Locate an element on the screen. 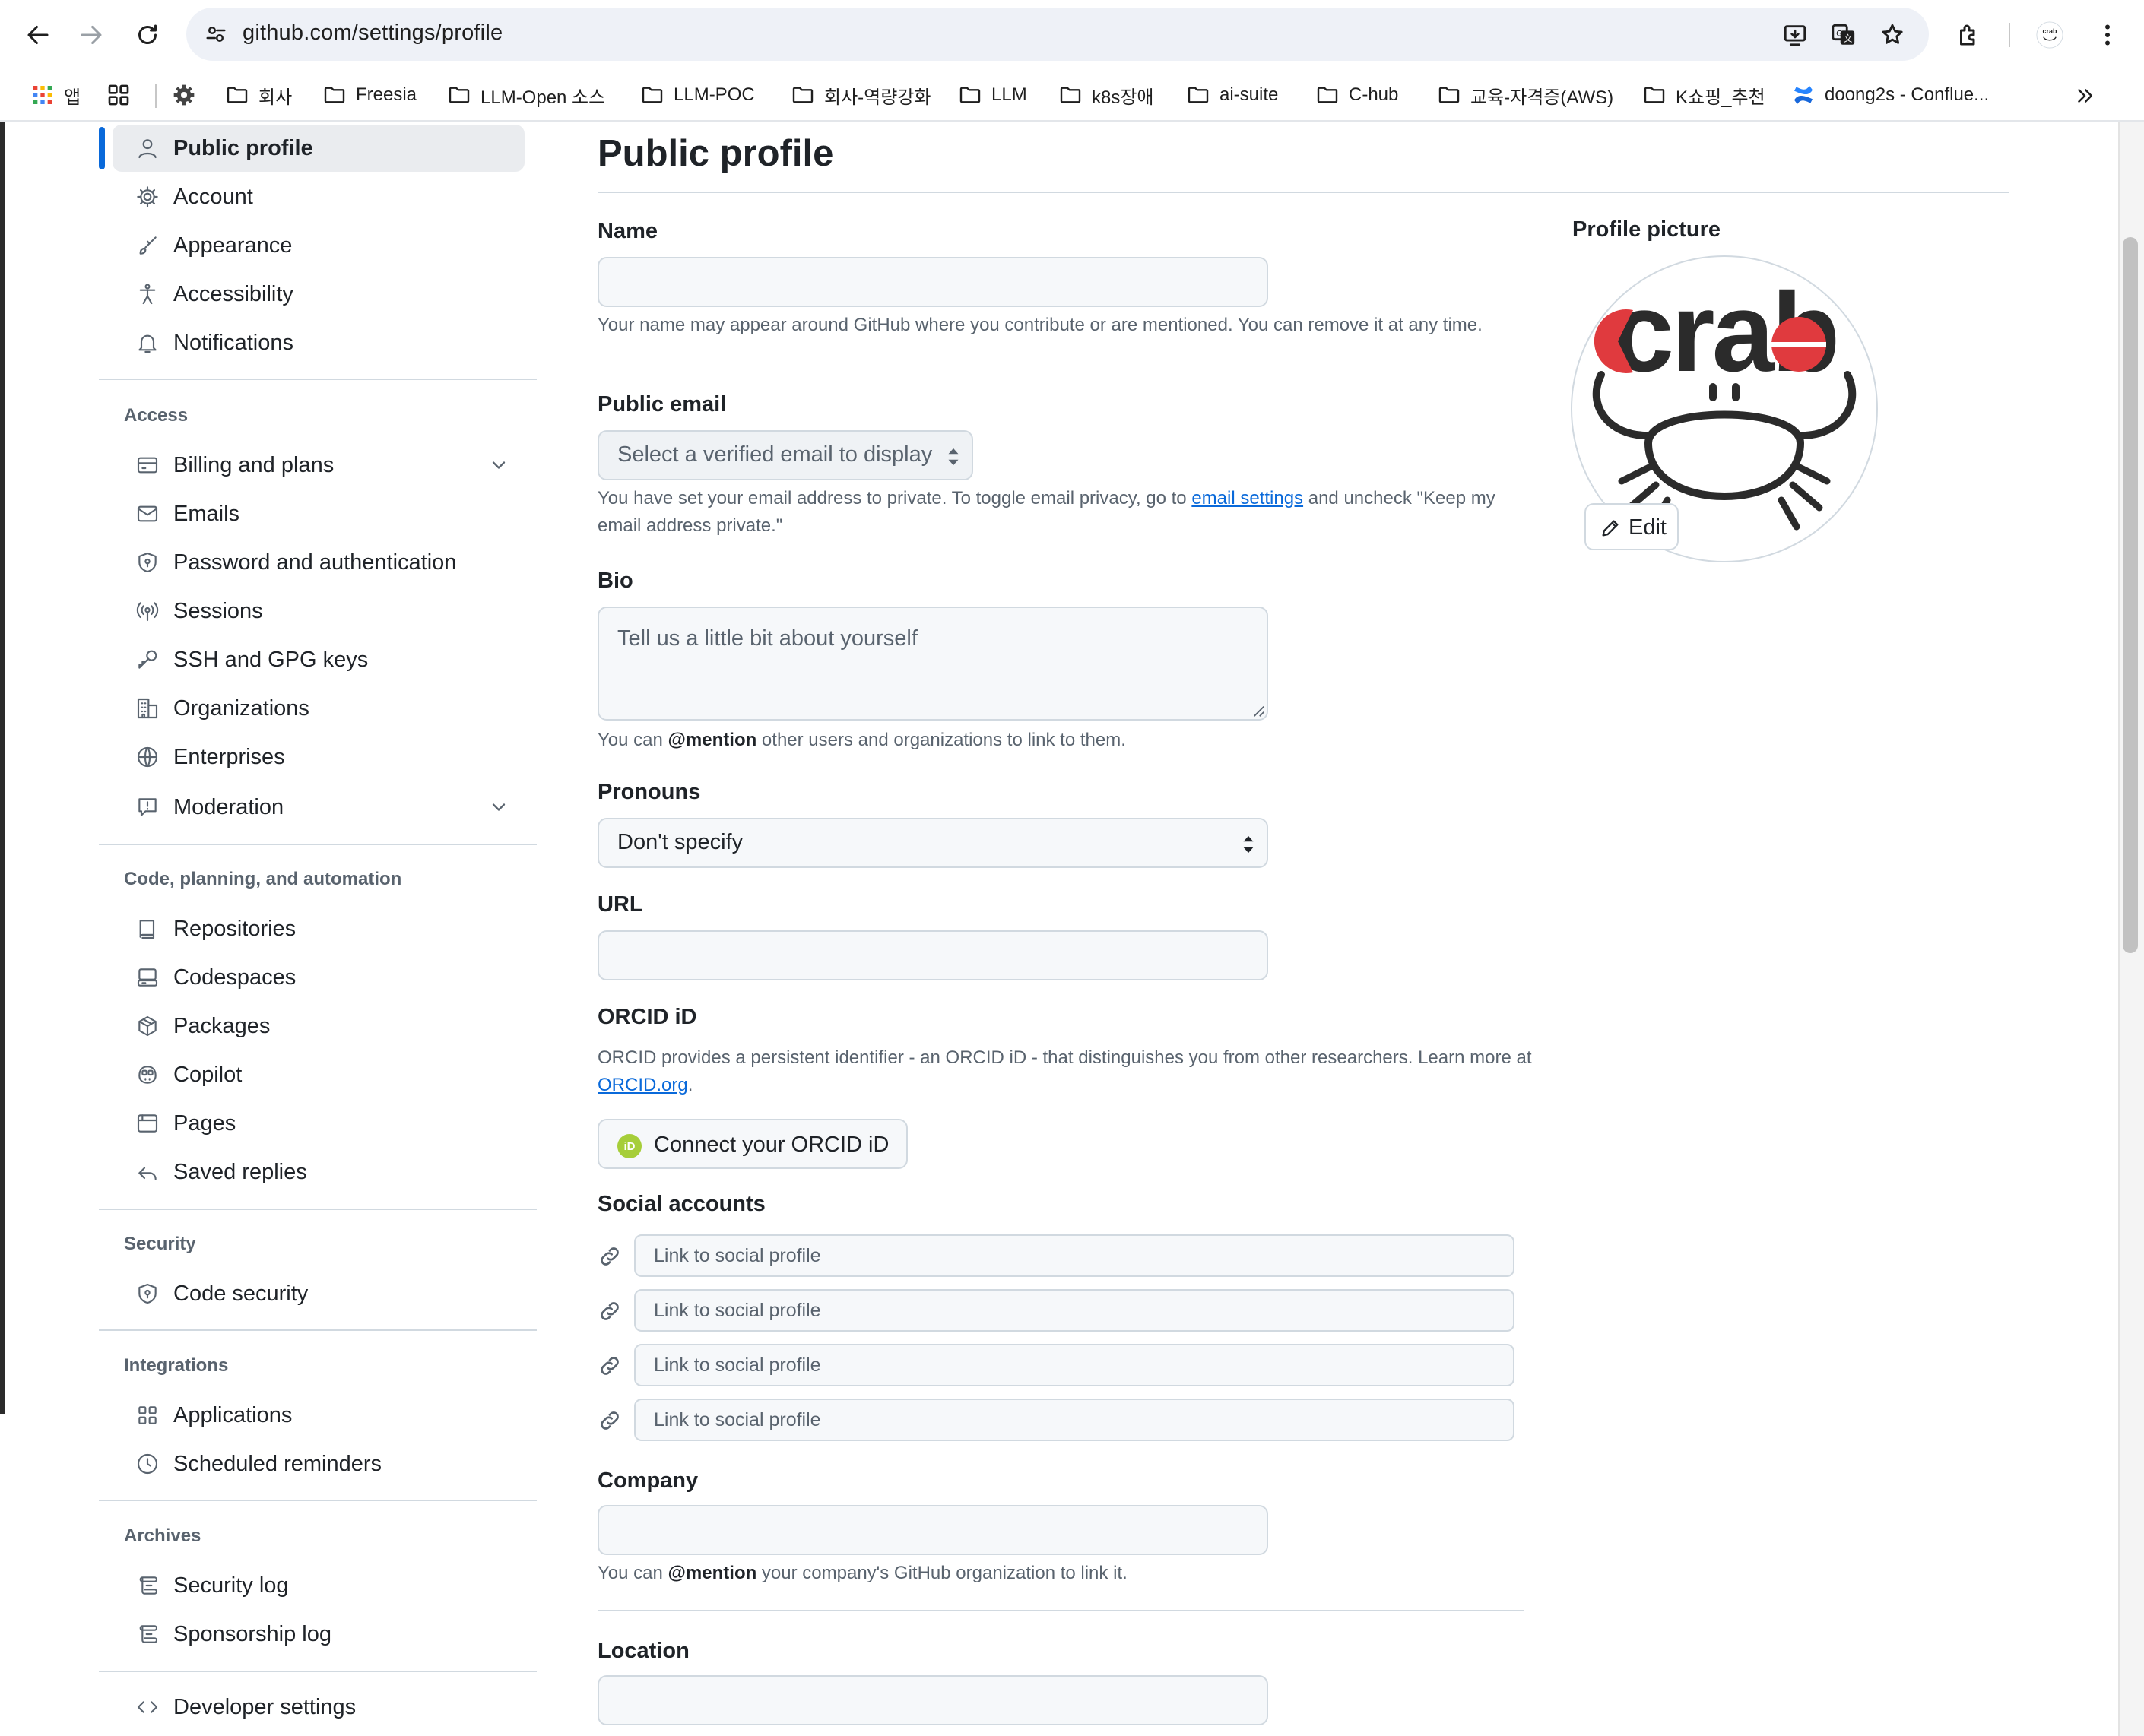  company-note-text: You can is located at coordinates (633, 1573).